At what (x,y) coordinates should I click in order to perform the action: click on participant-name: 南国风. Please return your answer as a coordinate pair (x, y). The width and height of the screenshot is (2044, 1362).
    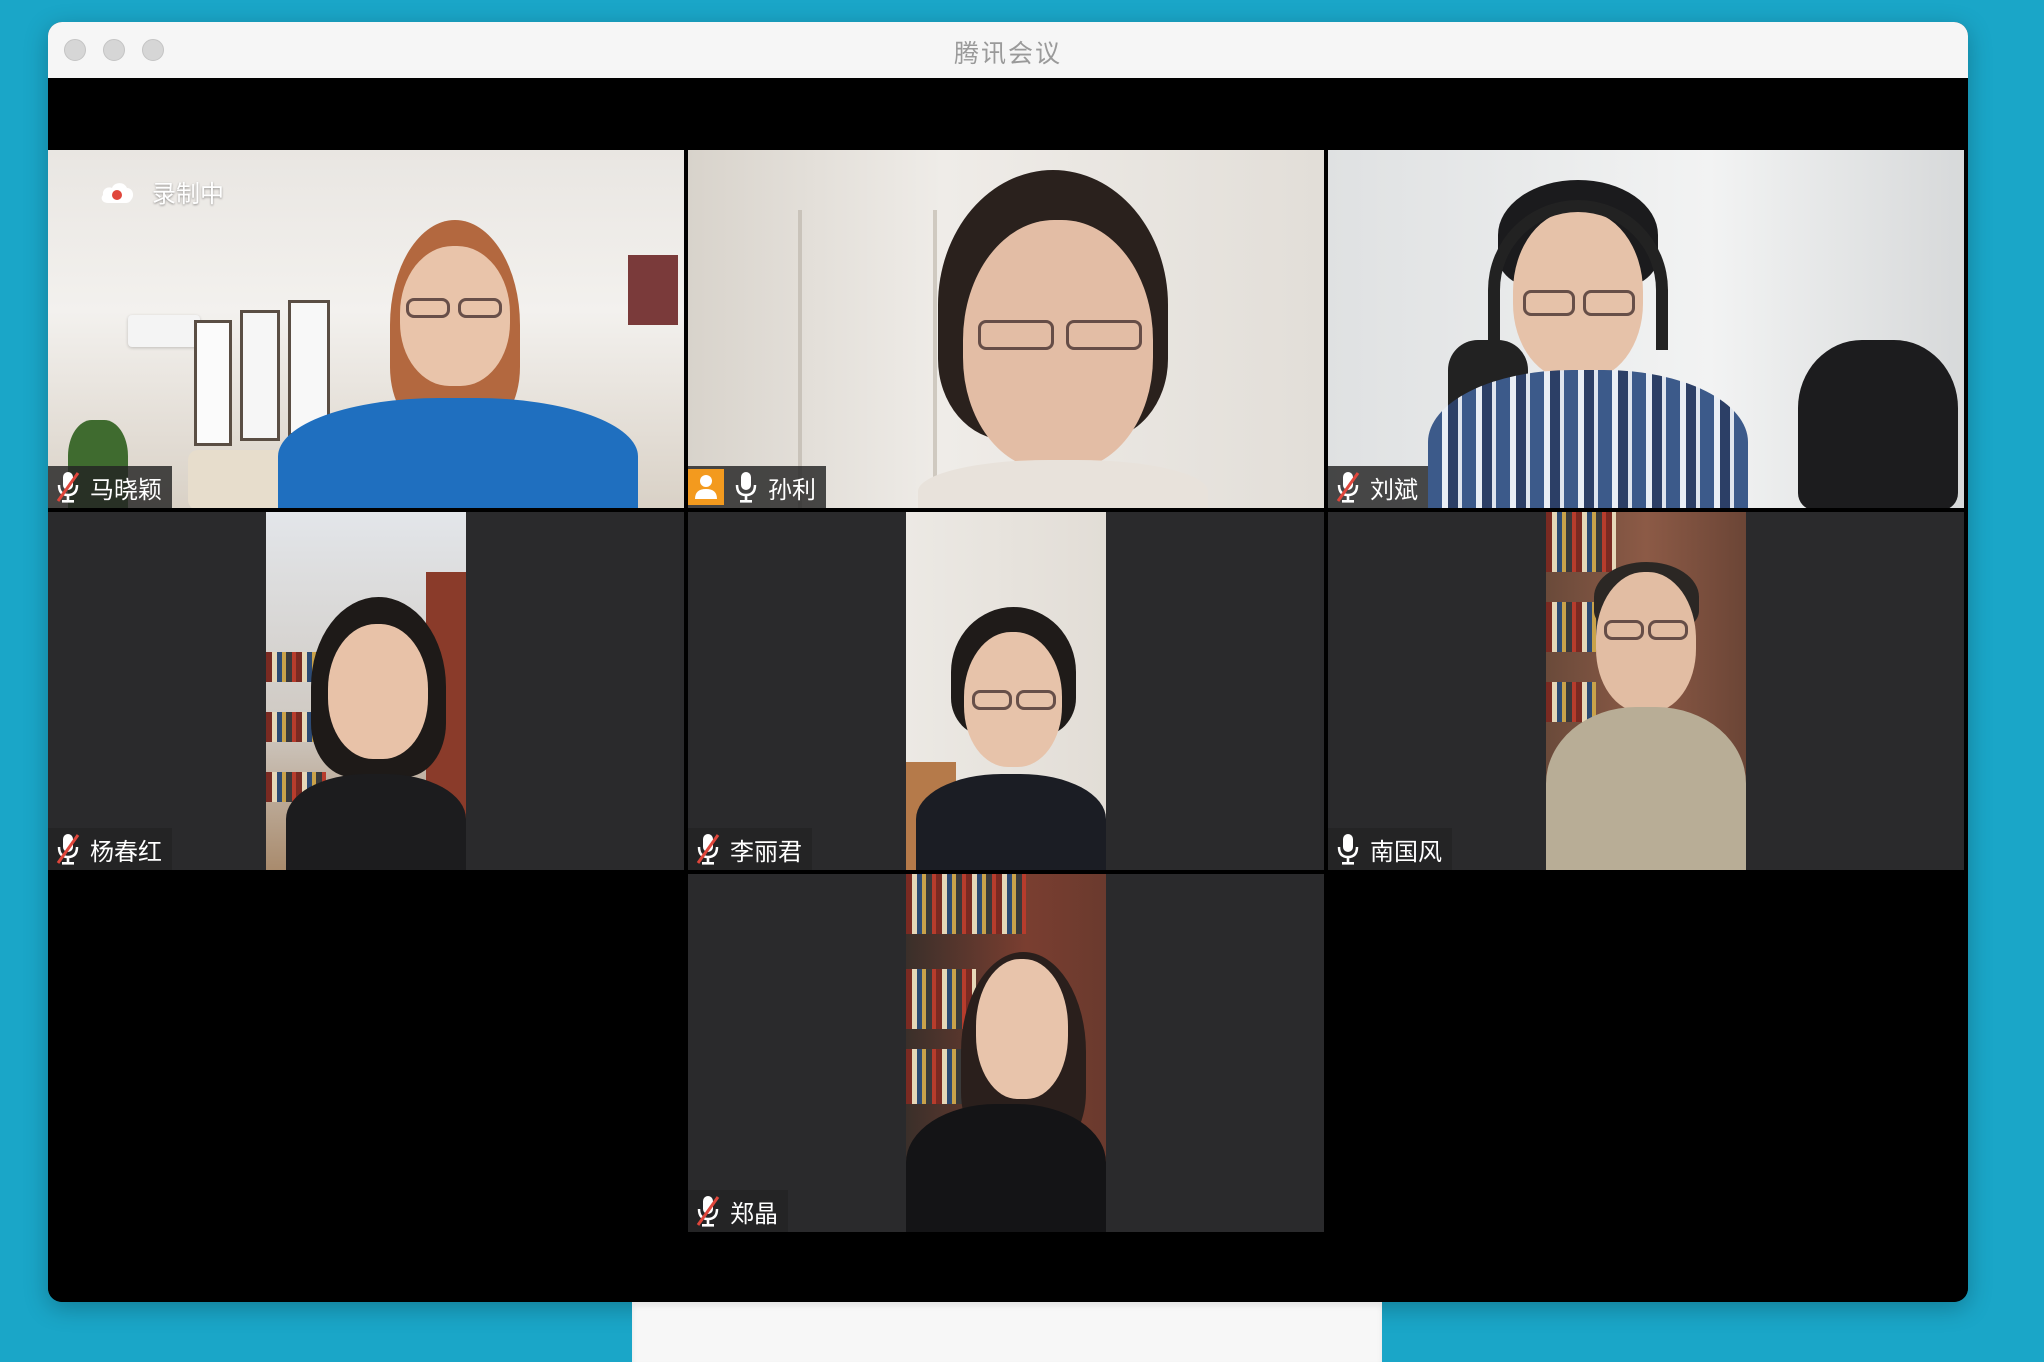
    Looking at the image, I should click on (1406, 851).